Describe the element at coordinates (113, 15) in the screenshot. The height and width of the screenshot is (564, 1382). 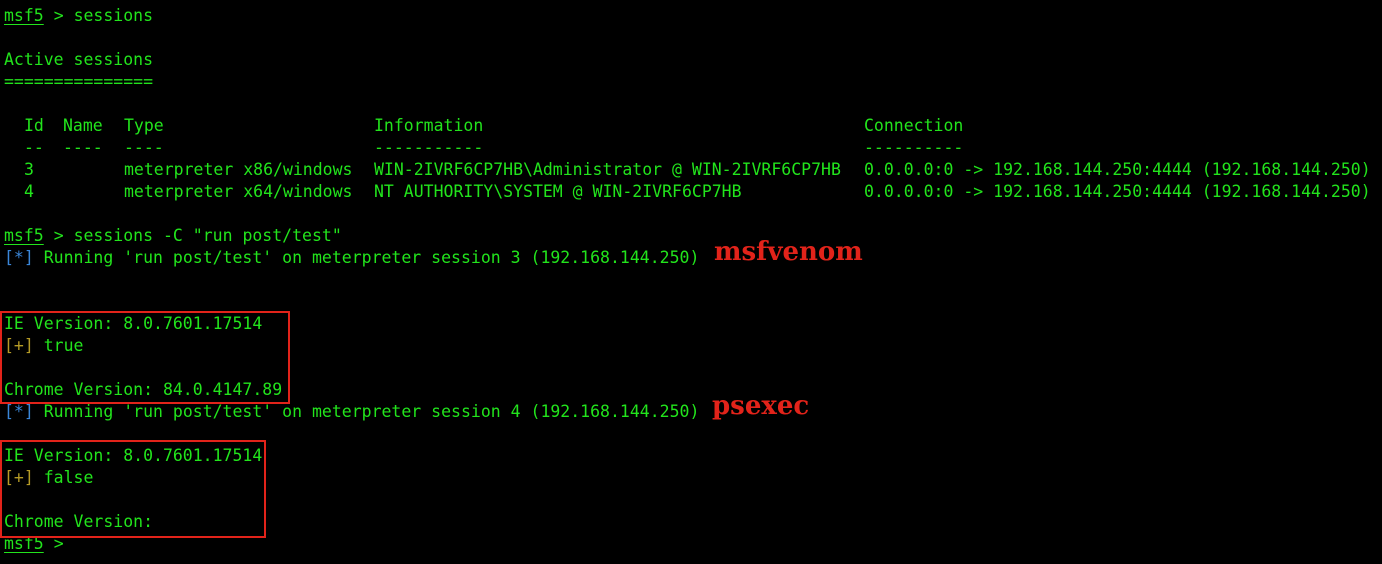
I see `command-text: sessions` at that location.